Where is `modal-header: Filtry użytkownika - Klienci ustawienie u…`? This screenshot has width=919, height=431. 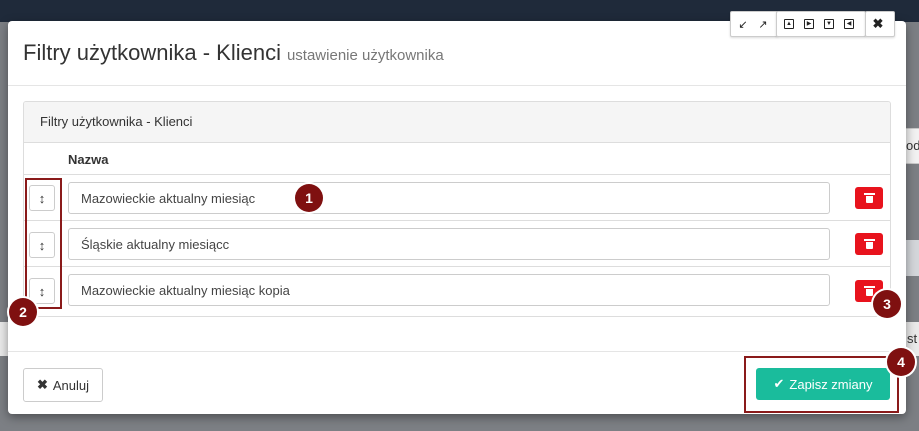
modal-header: Filtry użytkownika - Klienci ustawienie u… is located at coordinates (457, 53).